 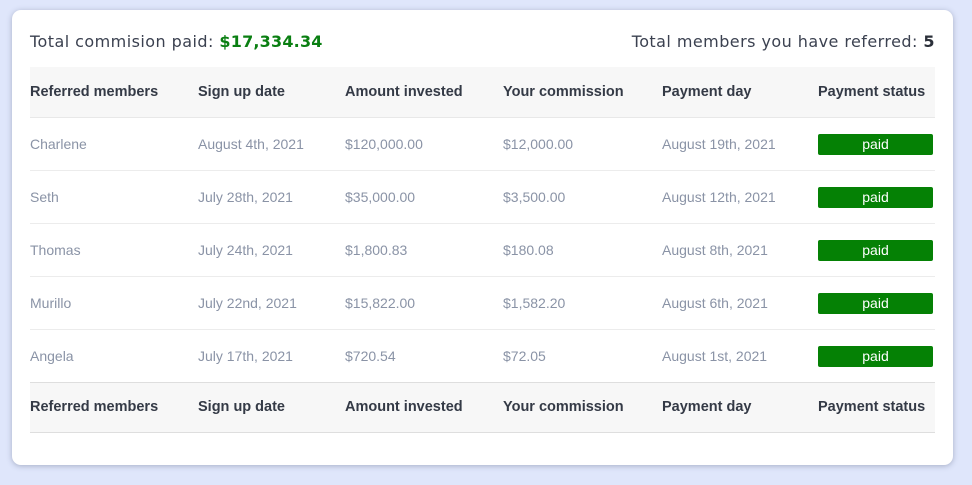 What do you see at coordinates (929, 41) in the screenshot?
I see `total-referred-count: 5` at bounding box center [929, 41].